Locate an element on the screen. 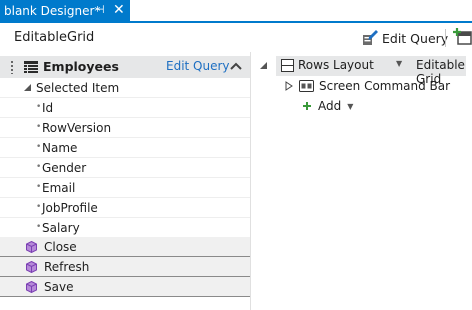 This screenshot has height=310, width=472. add-data-item-button is located at coordinates (462, 38).